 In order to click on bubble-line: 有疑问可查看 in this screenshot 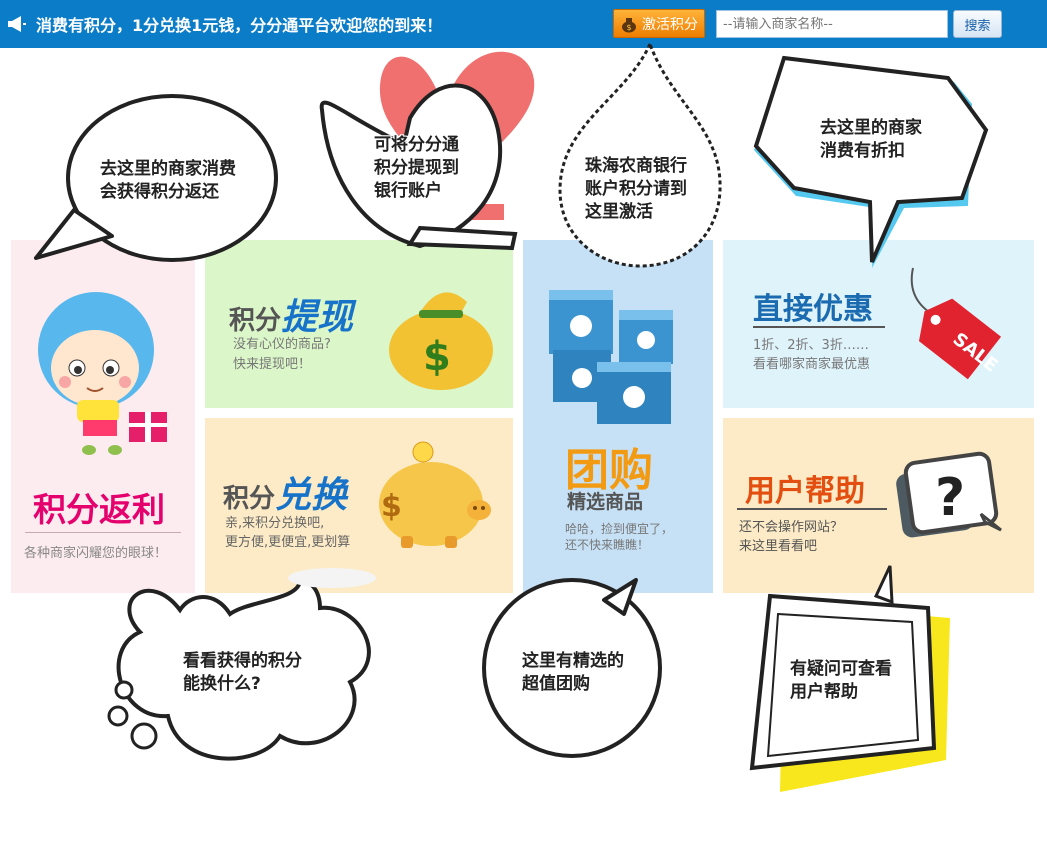, I will do `click(841, 669)`.